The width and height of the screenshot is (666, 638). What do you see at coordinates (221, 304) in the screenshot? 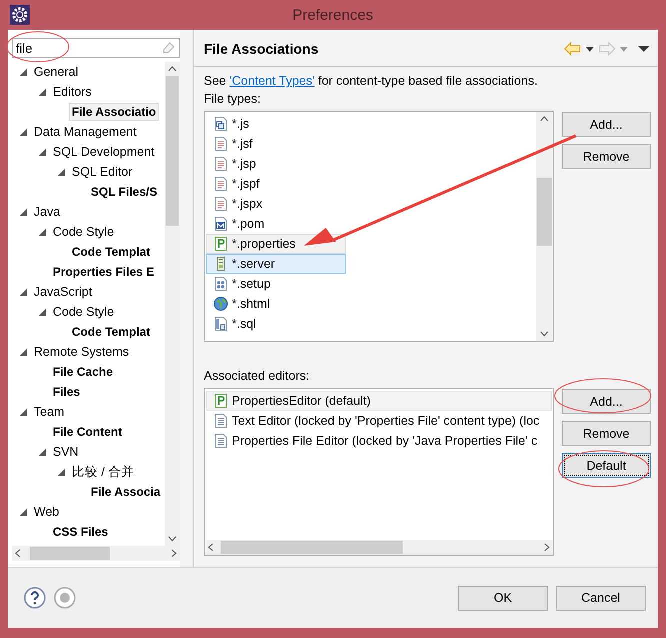
I see `globe-icon` at bounding box center [221, 304].